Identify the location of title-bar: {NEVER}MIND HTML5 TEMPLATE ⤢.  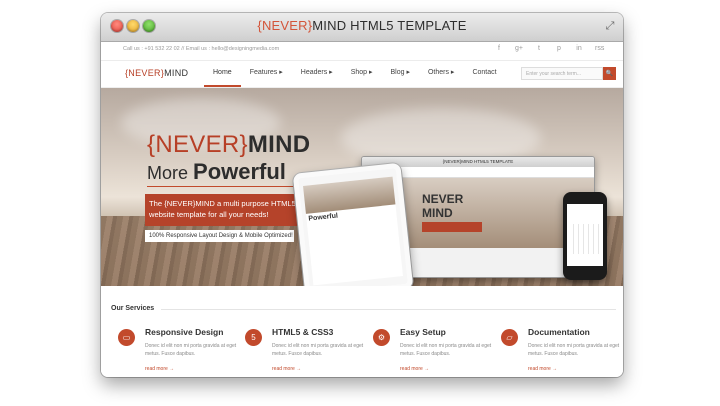
(362, 27).